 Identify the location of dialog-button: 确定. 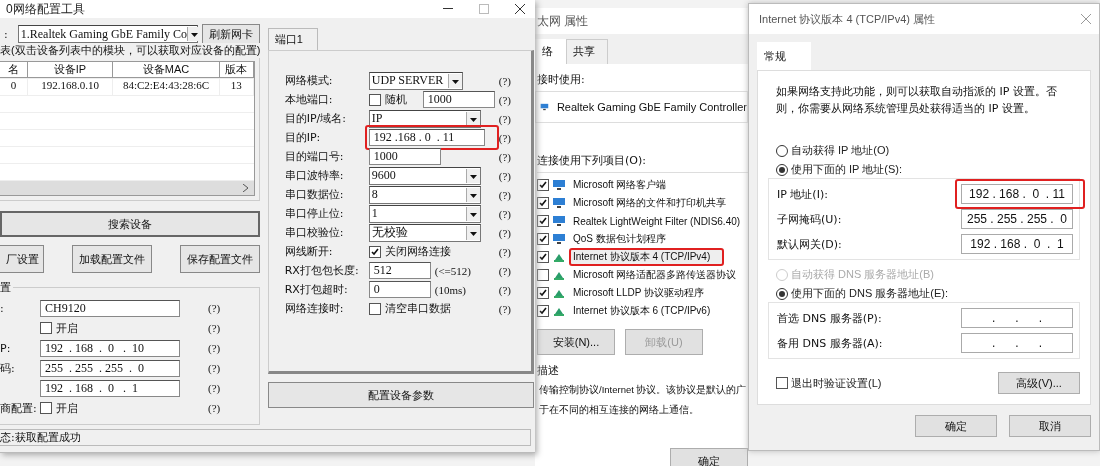
(956, 426).